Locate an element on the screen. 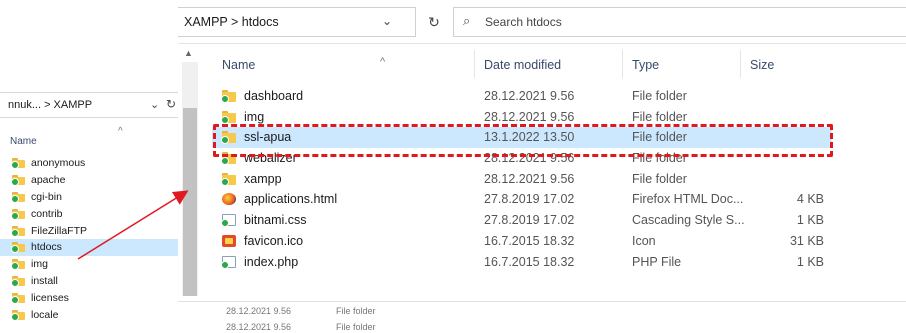 This screenshot has height=333, width=906. scrollbar-thumb is located at coordinates (190, 202).